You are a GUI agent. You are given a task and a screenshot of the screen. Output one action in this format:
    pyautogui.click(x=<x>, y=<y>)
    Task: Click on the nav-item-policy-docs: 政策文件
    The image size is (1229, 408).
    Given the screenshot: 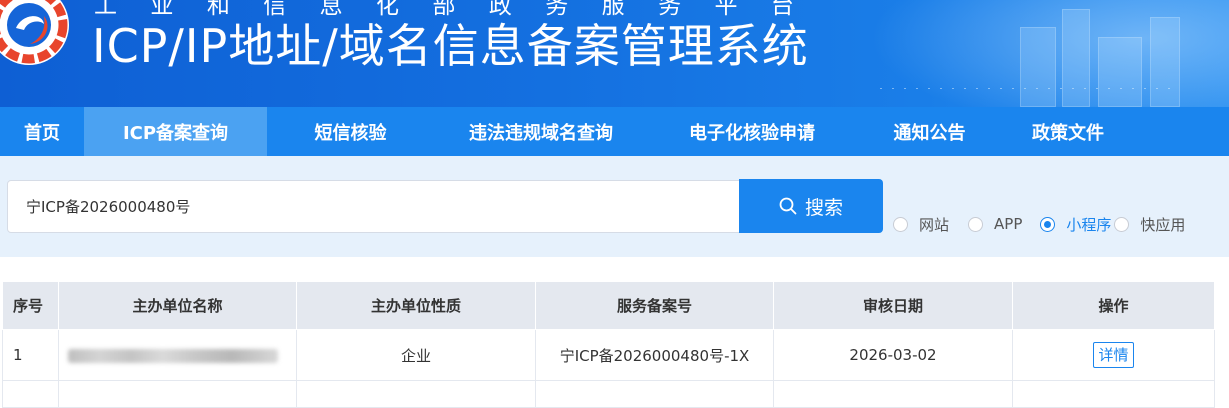 What is the action you would take?
    pyautogui.click(x=1068, y=131)
    